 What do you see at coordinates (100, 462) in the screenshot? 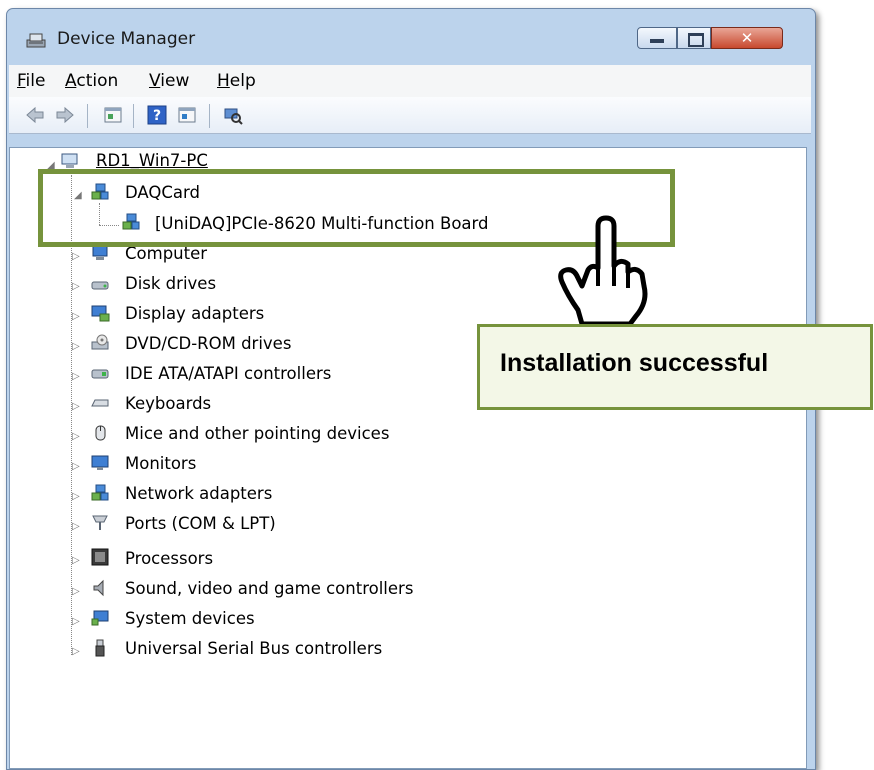
I see `monitor-icon` at bounding box center [100, 462].